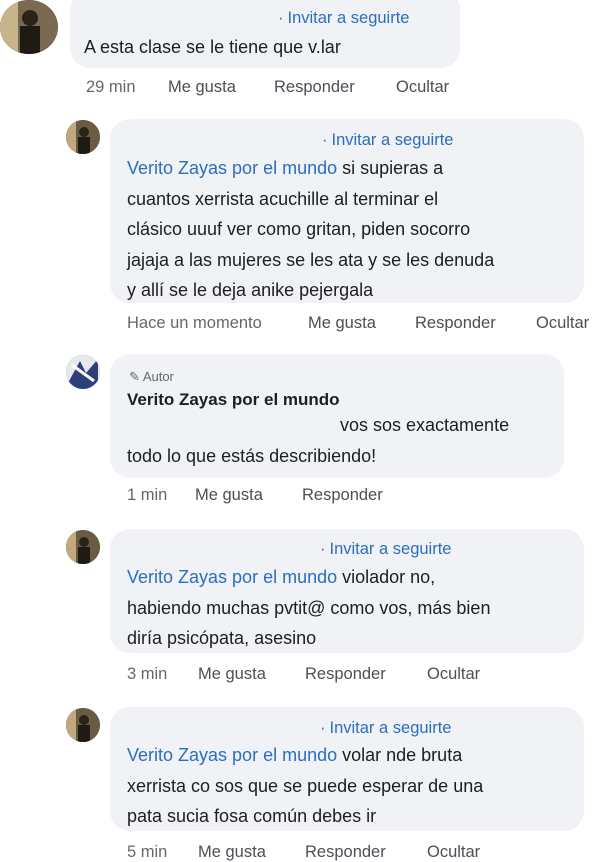 This screenshot has height=862, width=600. Describe the element at coordinates (134, 376) in the screenshot. I see `pencil-icon: ✎` at that location.